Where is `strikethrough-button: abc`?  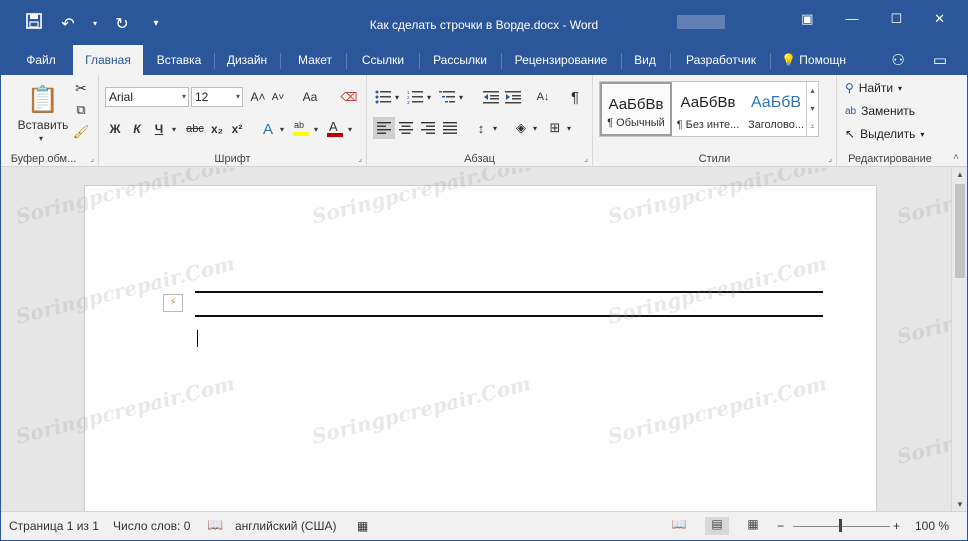 strikethrough-button: abc is located at coordinates (195, 129).